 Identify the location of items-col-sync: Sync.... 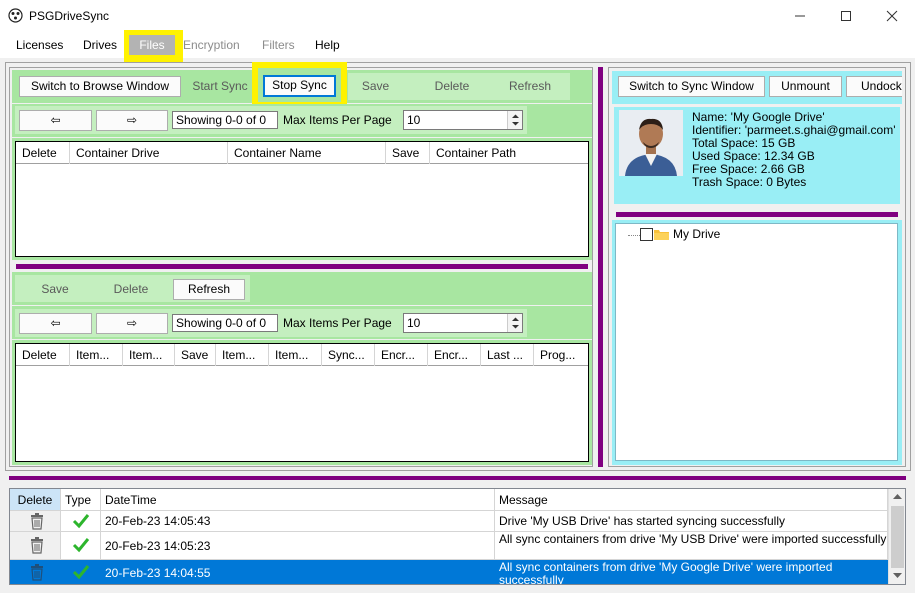
(348, 355).